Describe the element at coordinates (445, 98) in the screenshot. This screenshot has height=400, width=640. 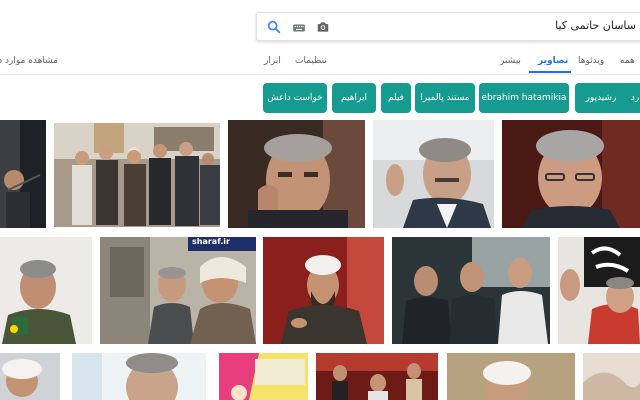
I see `chip-palmyra-documentary: مستند پالمیرا` at that location.